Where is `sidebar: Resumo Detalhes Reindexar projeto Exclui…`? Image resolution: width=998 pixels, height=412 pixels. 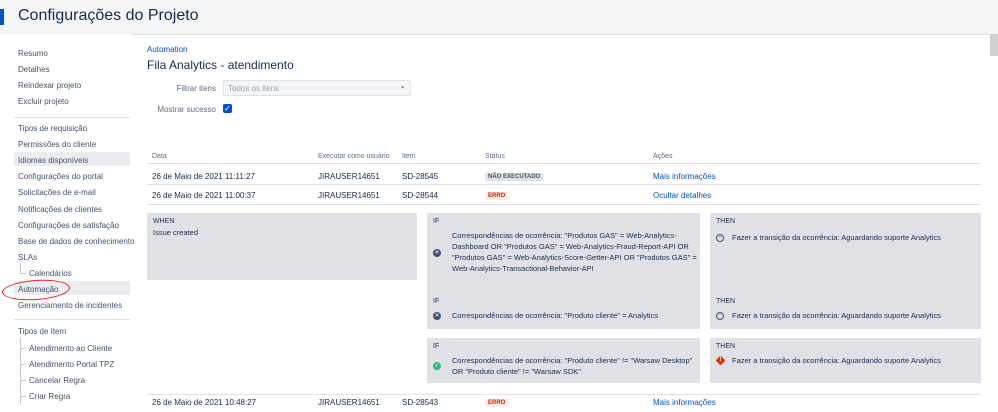 sidebar: Resumo Detalhes Reindexar projeto Exclui… is located at coordinates (67, 223).